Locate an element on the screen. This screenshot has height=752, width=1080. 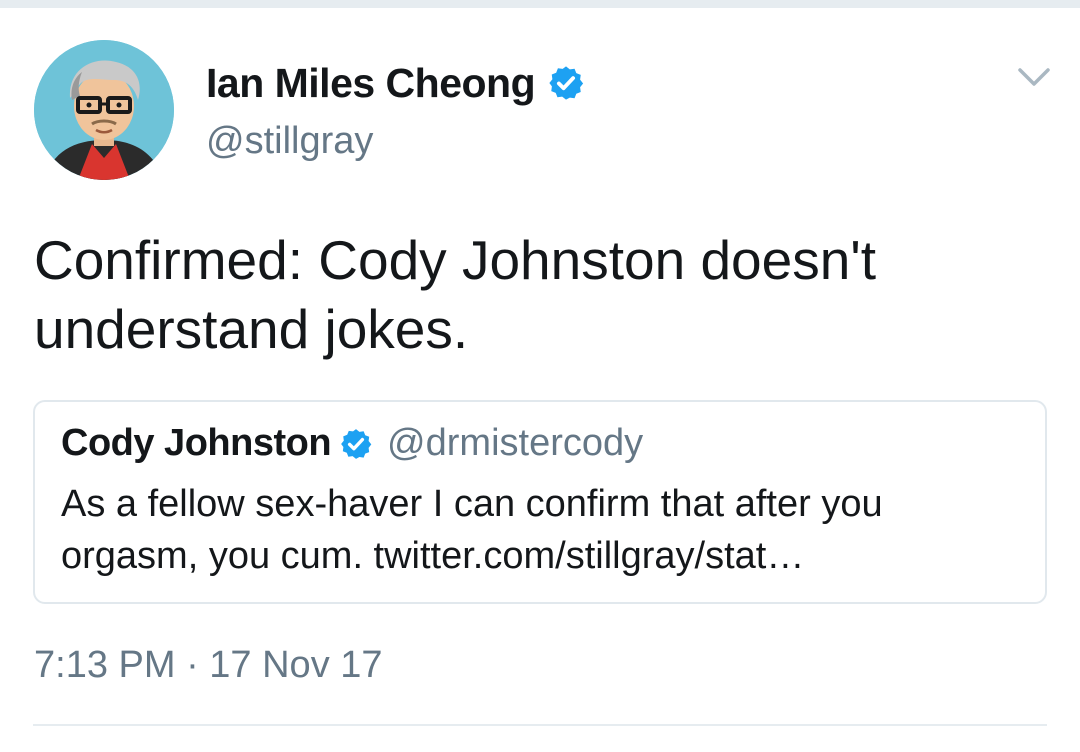
quoted-tweet-header: Cody Johnston @drmistercody is located at coordinates (352, 443).